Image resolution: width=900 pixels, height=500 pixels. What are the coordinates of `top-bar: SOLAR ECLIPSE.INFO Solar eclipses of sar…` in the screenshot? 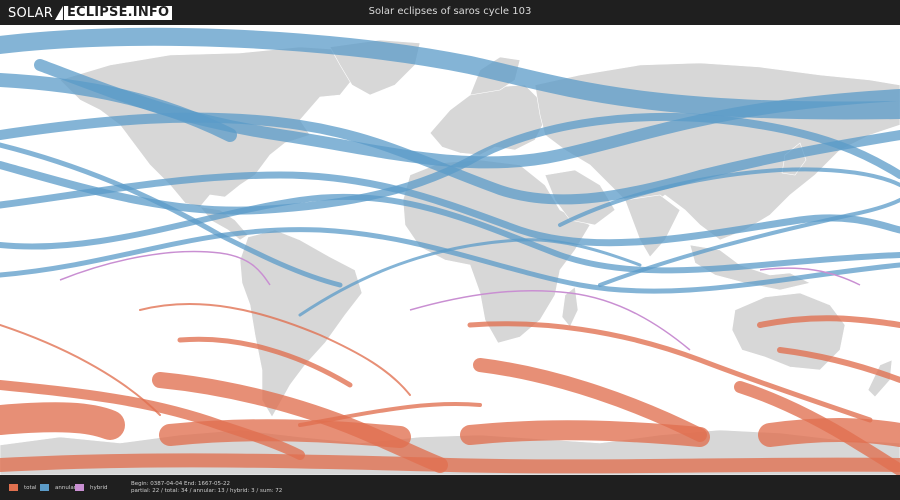 It's located at (450, 12).